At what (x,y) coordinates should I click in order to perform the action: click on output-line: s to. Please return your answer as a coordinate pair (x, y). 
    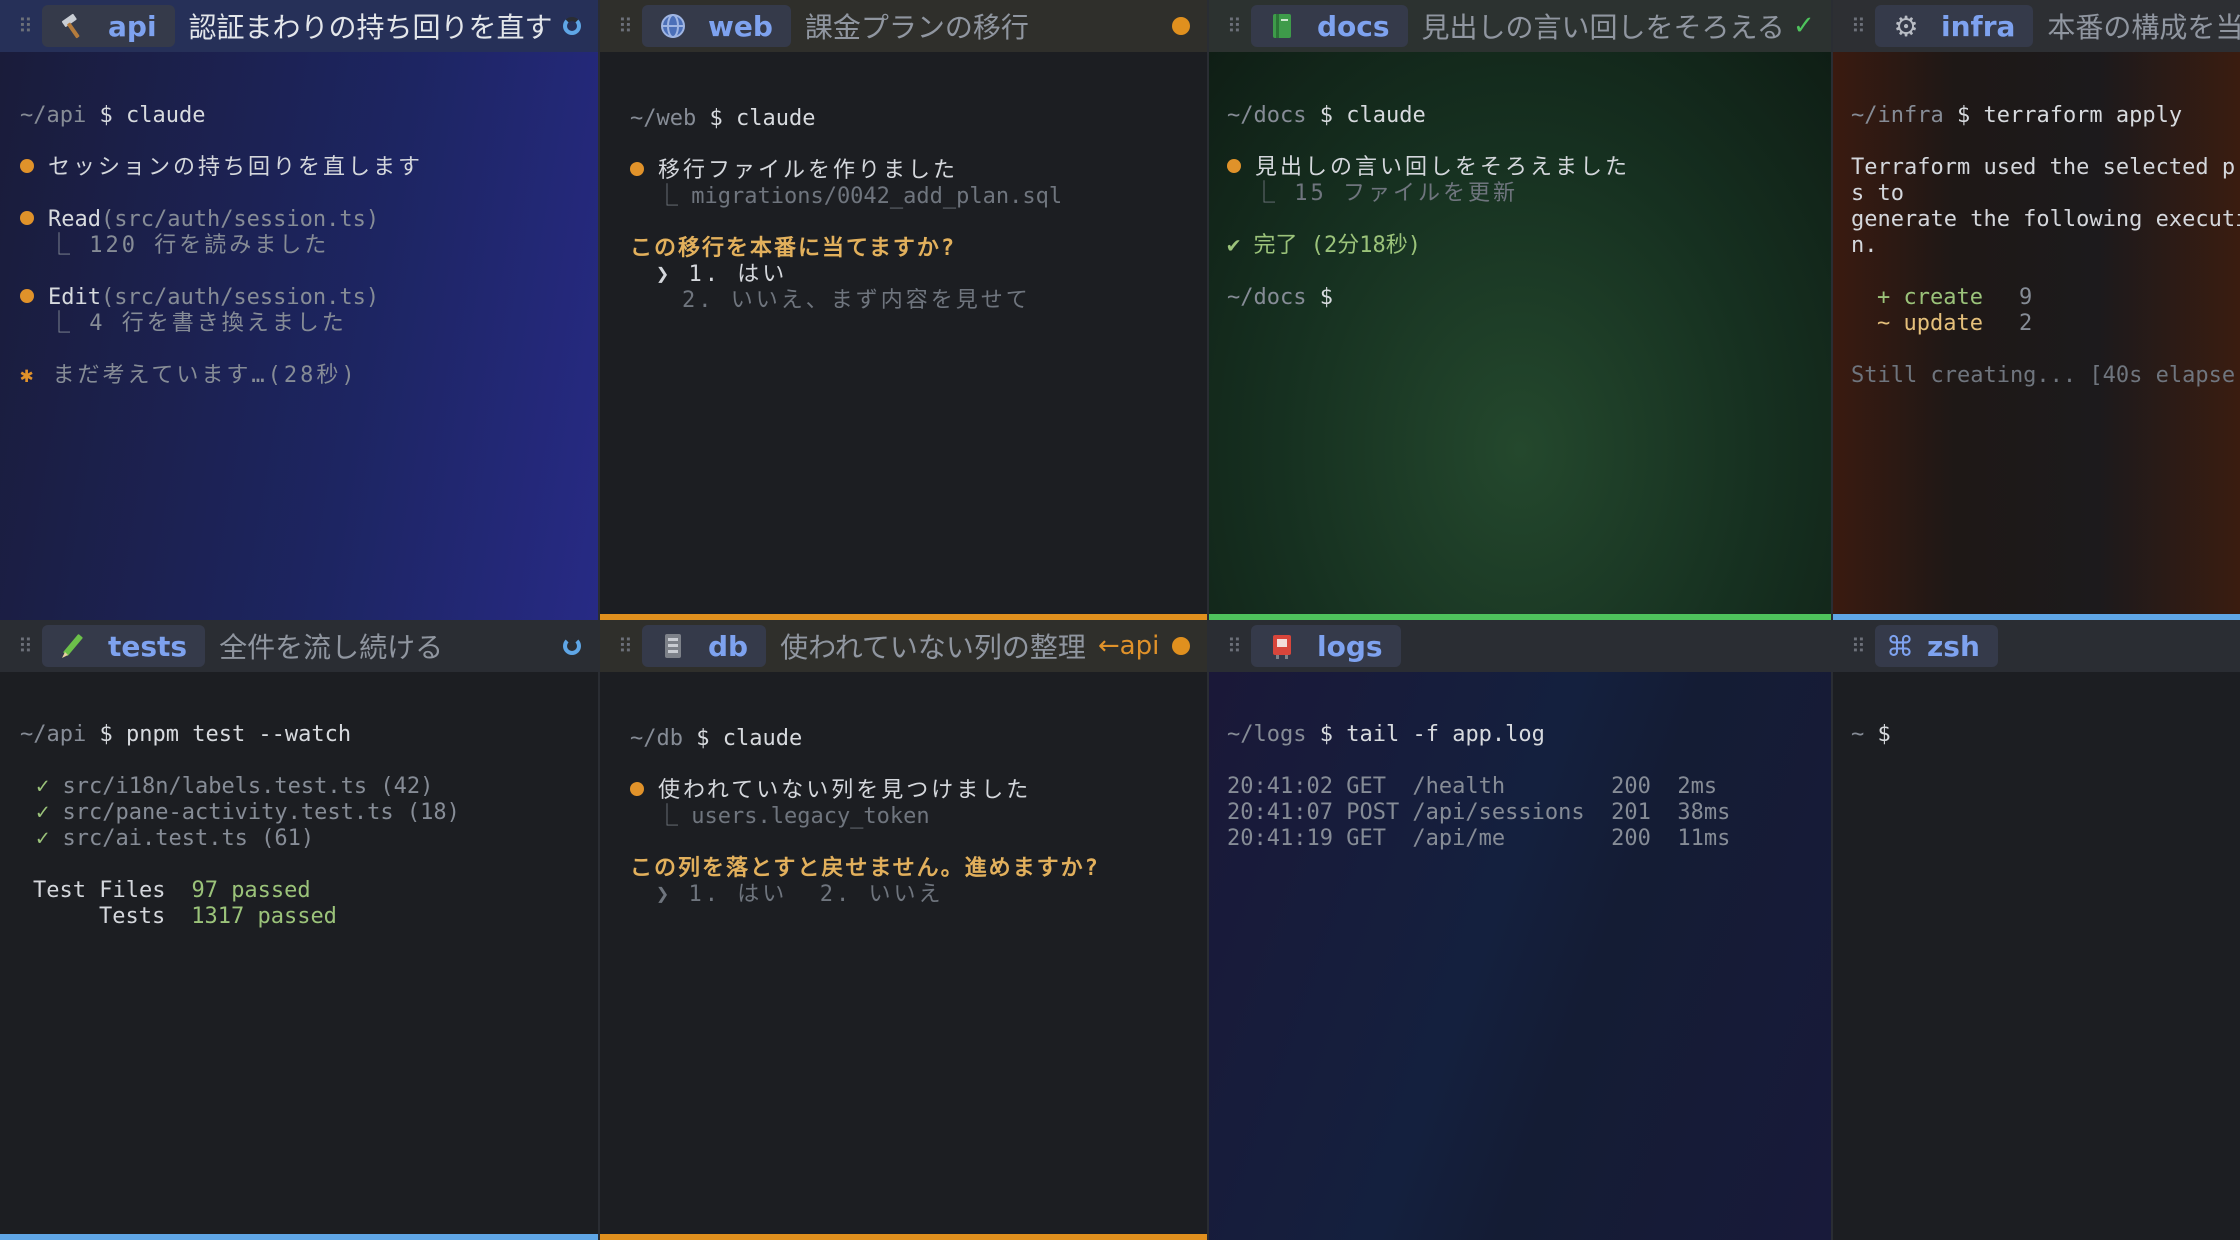
    Looking at the image, I should click on (1877, 193).